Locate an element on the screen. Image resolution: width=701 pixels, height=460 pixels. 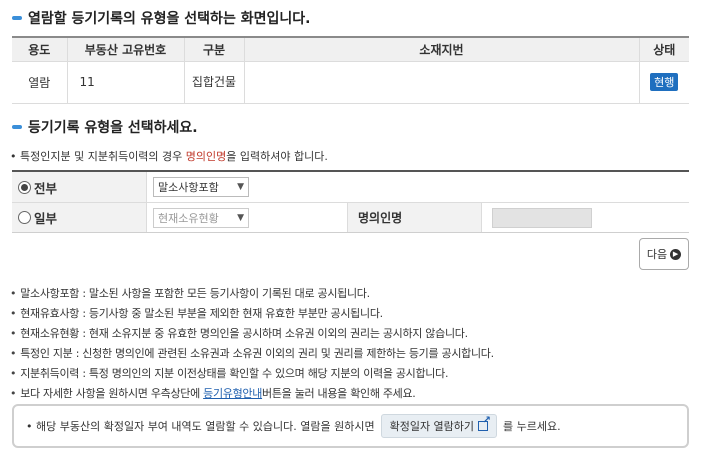
next-button: 다음 ▶ is located at coordinates (664, 254).